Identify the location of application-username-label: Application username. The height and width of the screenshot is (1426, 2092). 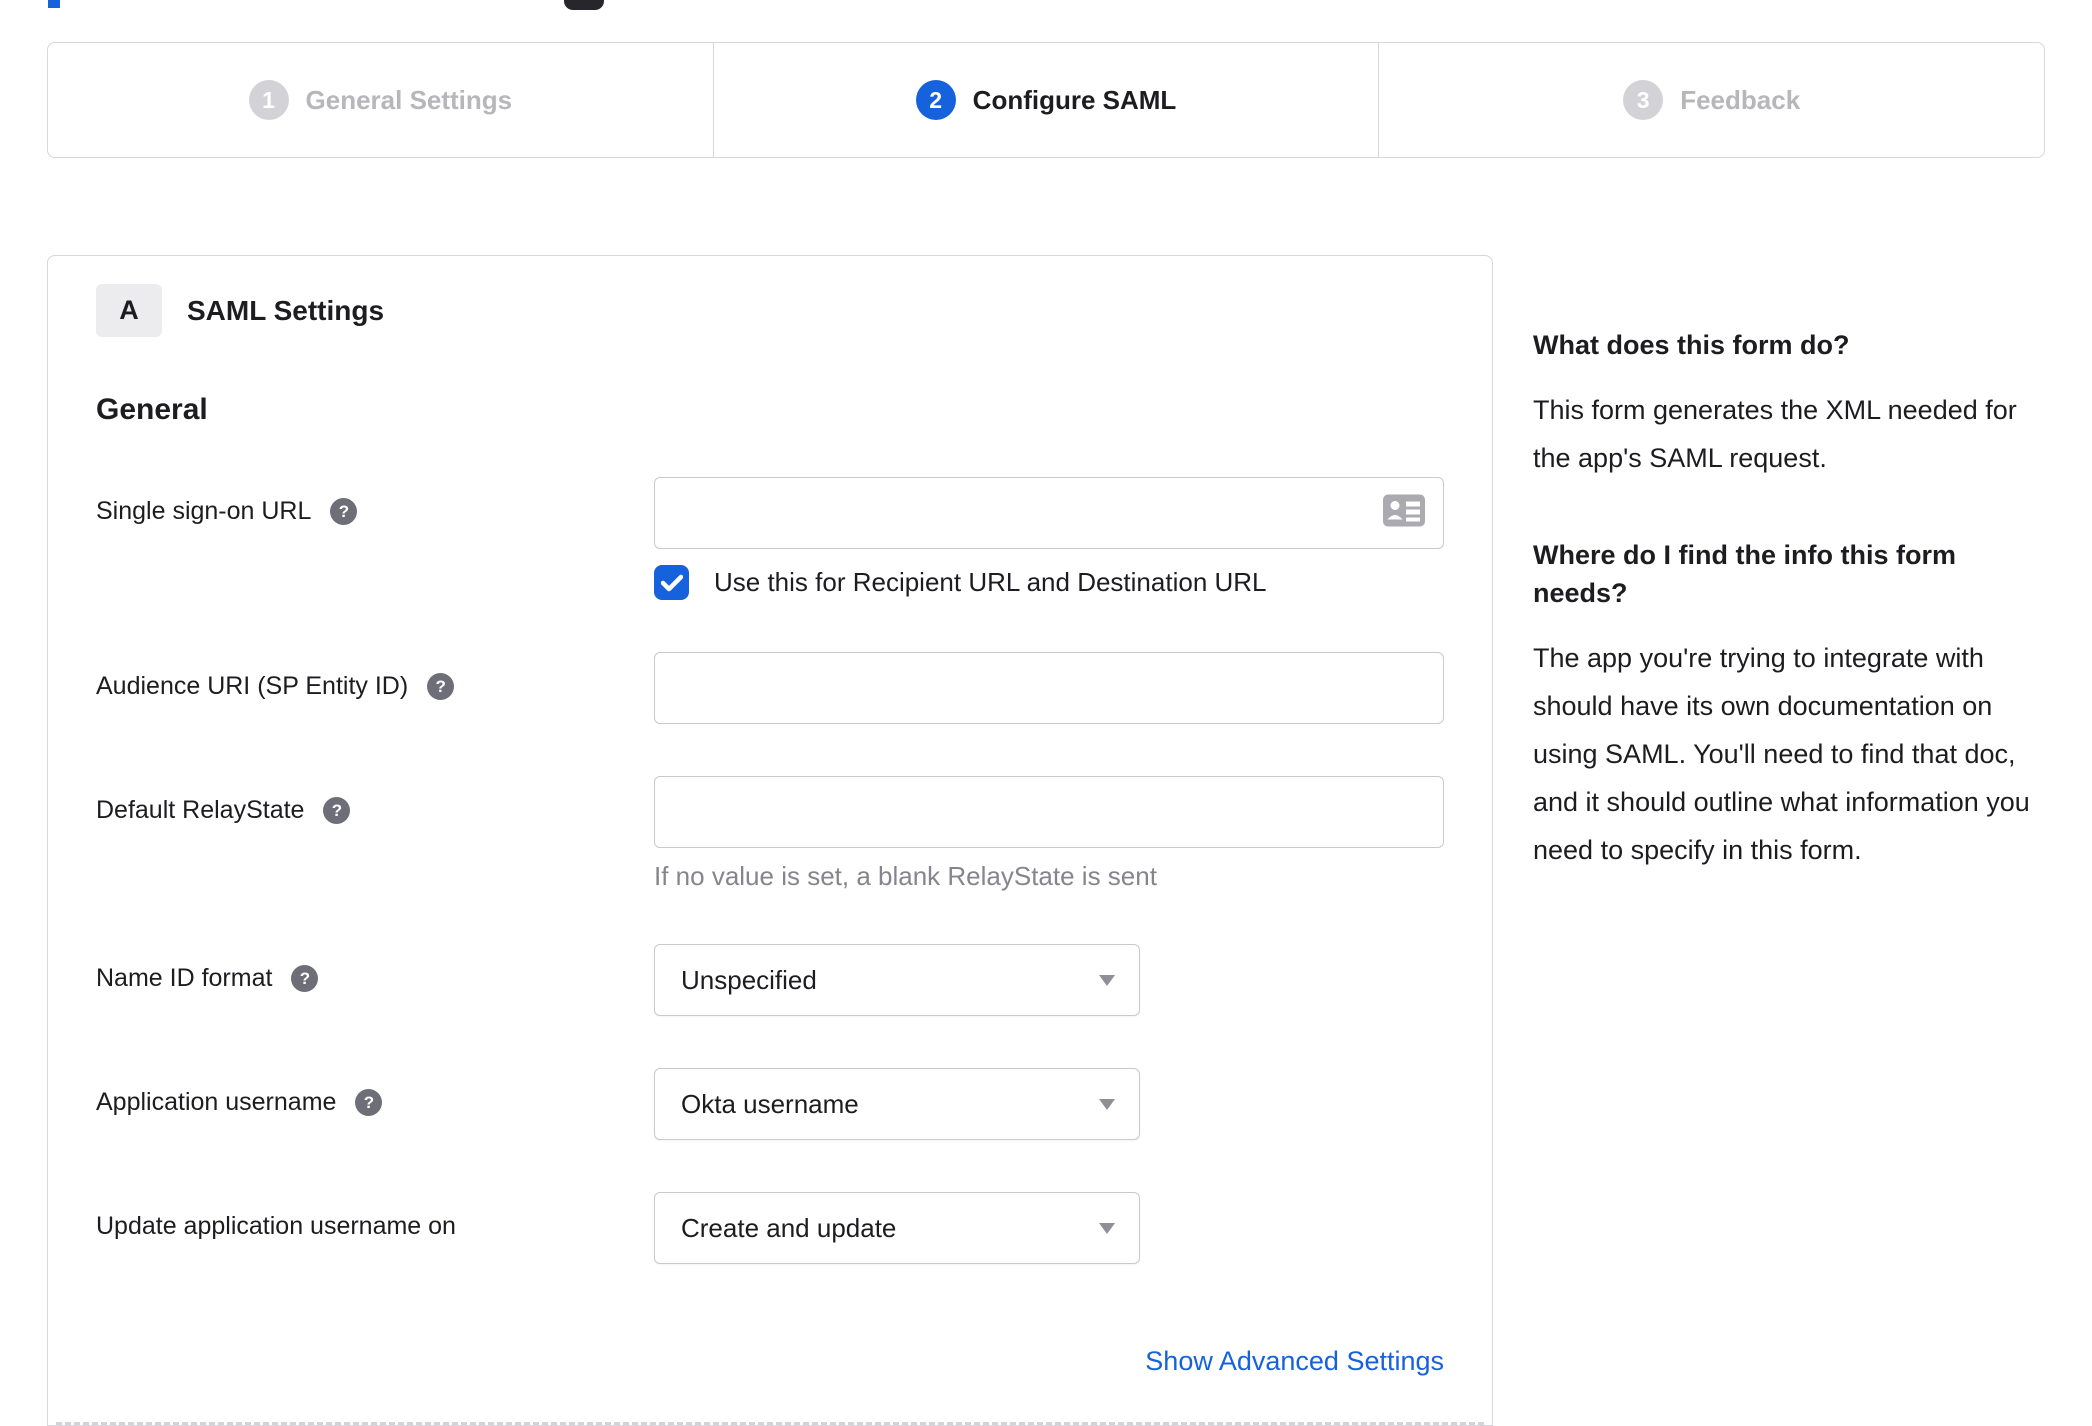
(216, 1102).